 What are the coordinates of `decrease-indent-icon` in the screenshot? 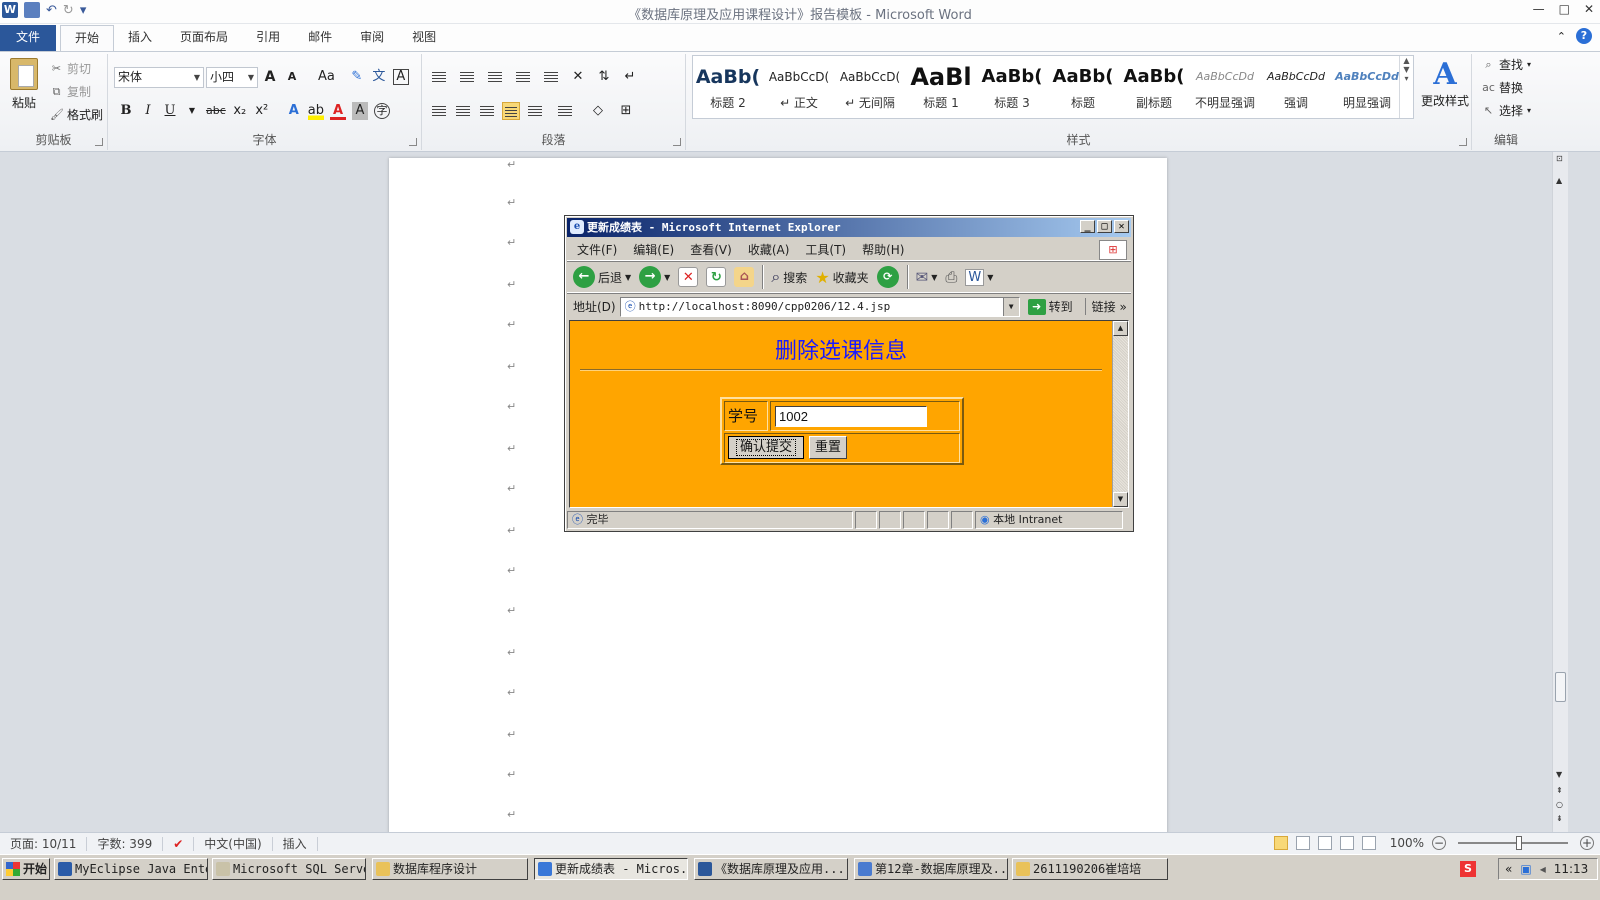 It's located at (523, 77).